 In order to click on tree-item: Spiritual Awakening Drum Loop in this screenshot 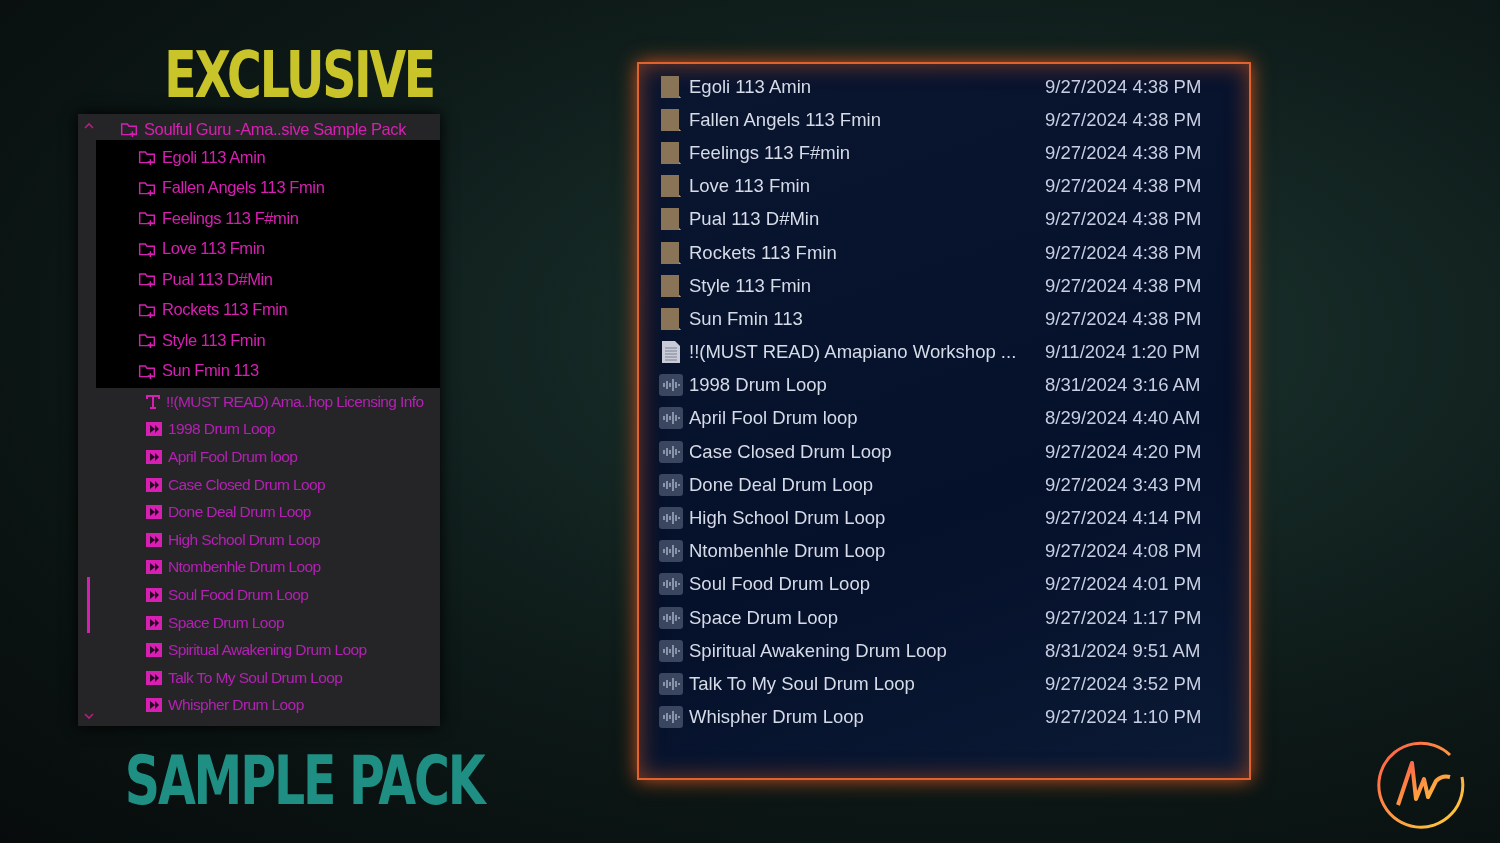, I will do `click(268, 650)`.